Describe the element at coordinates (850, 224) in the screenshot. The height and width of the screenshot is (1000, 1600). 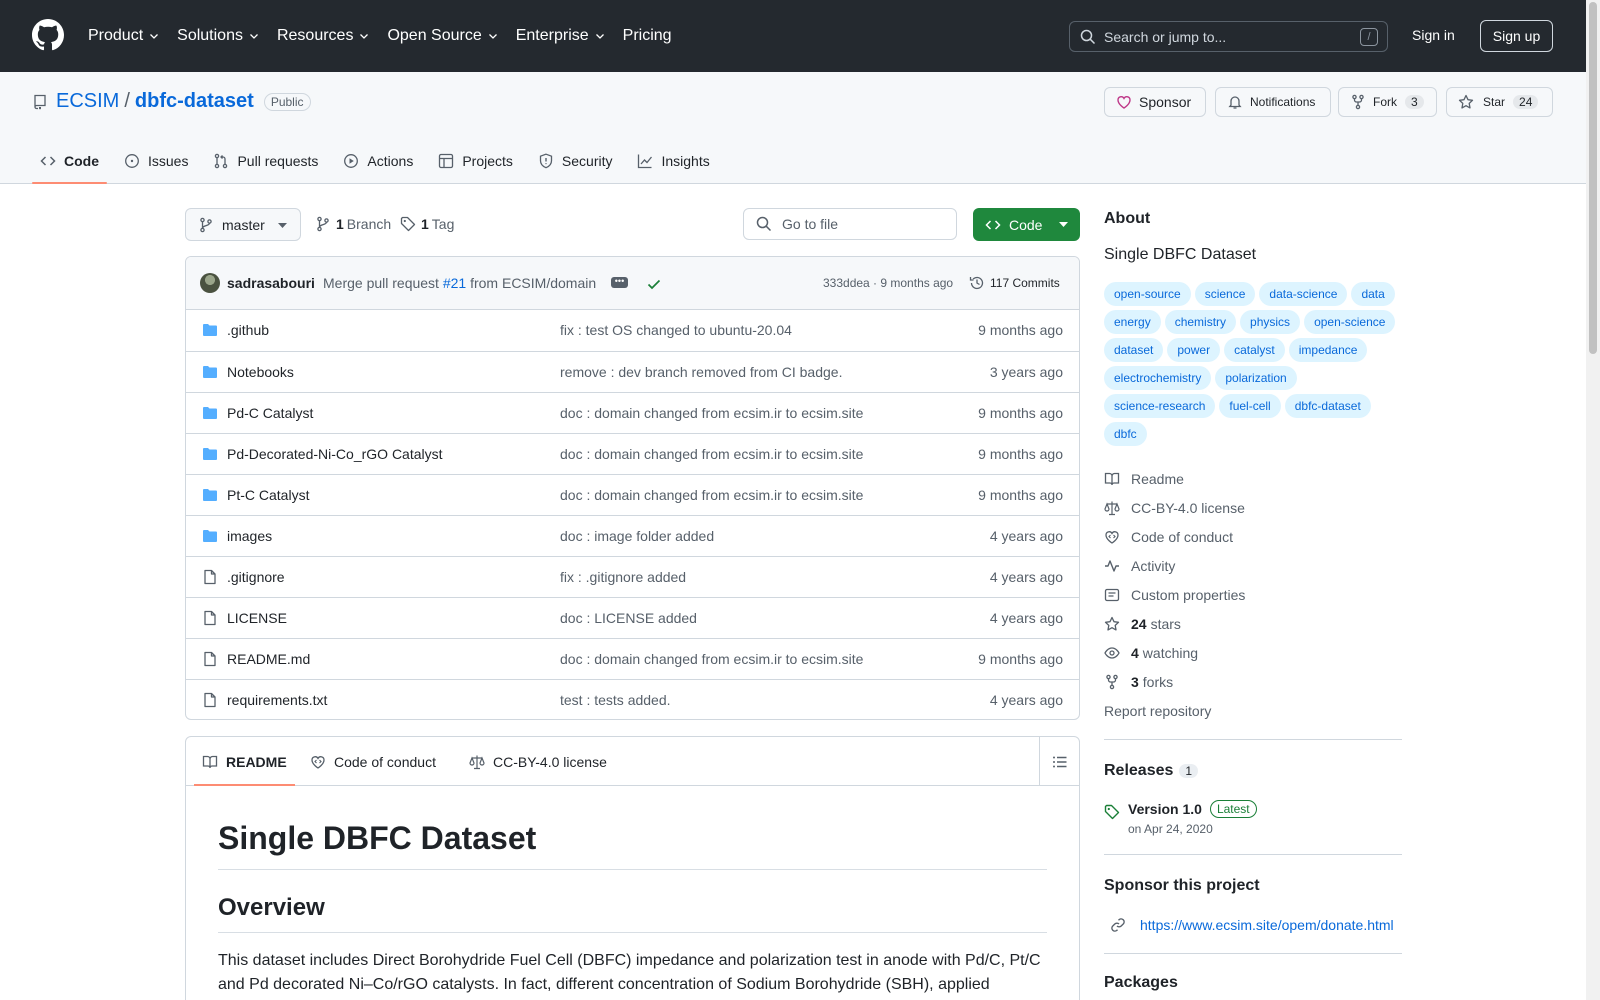
I see `go-to-file-input: Go to file` at that location.